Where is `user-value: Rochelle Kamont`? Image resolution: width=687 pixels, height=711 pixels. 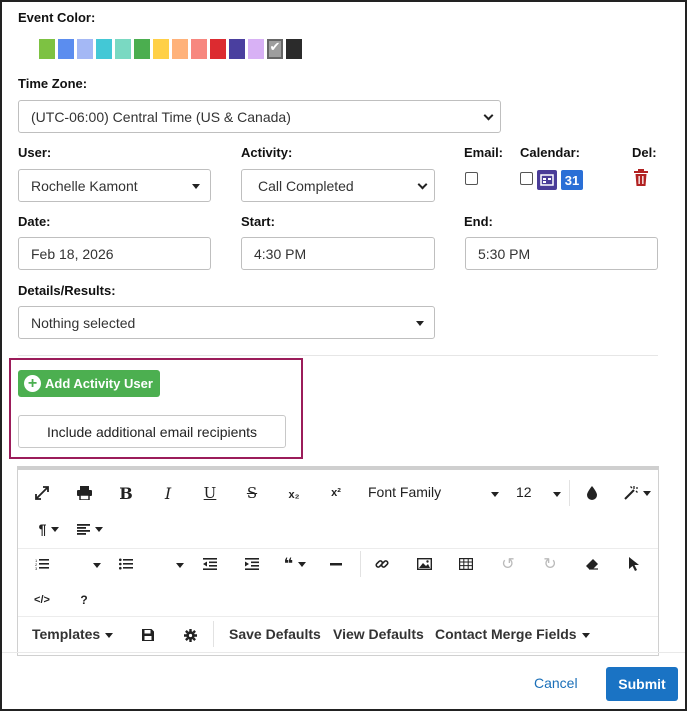
user-value: Rochelle Kamont is located at coordinates (84, 185).